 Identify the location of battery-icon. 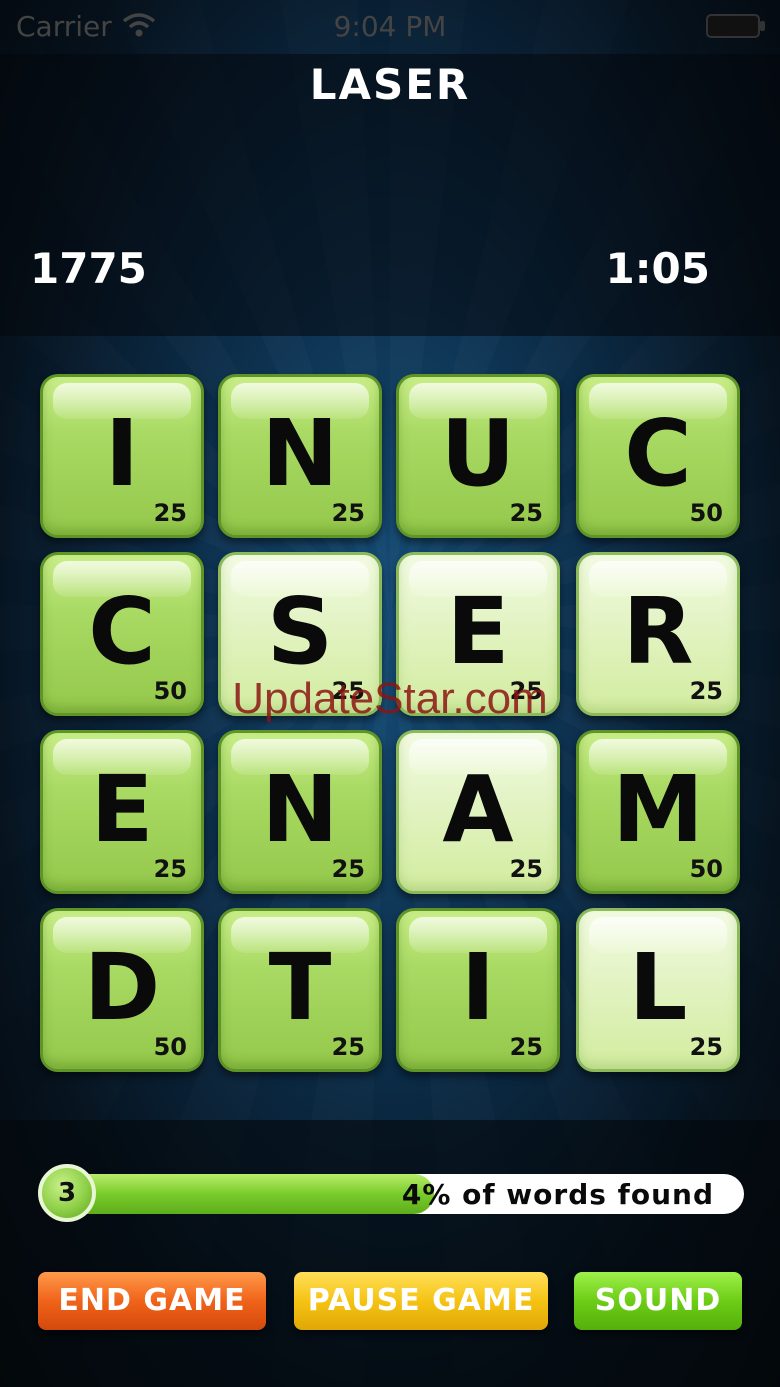
(735, 26).